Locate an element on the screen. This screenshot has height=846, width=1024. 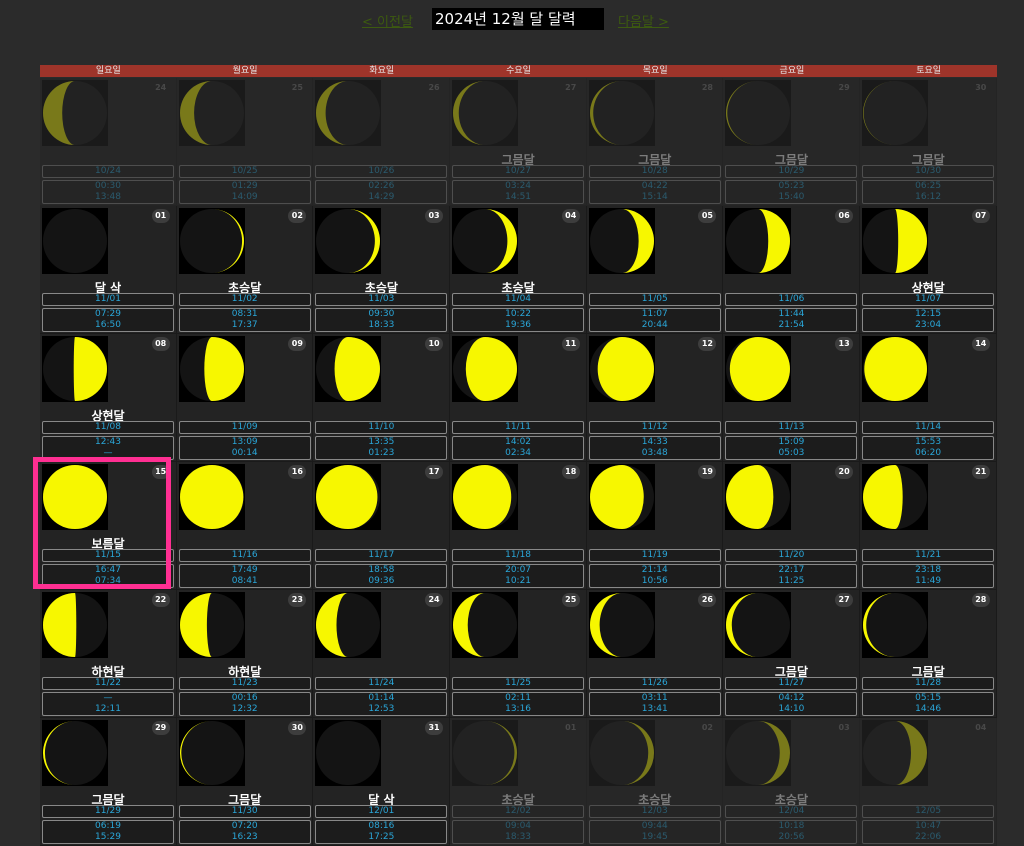
day-cell: 16 11/16 17:49 08:41 is located at coordinates (245, 526).